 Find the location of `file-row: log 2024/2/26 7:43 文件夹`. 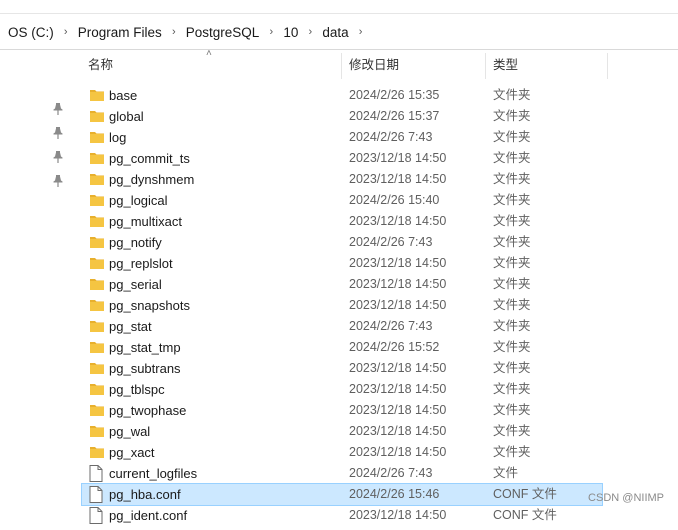

file-row: log 2024/2/26 7:43 文件夹 is located at coordinates (342, 137).